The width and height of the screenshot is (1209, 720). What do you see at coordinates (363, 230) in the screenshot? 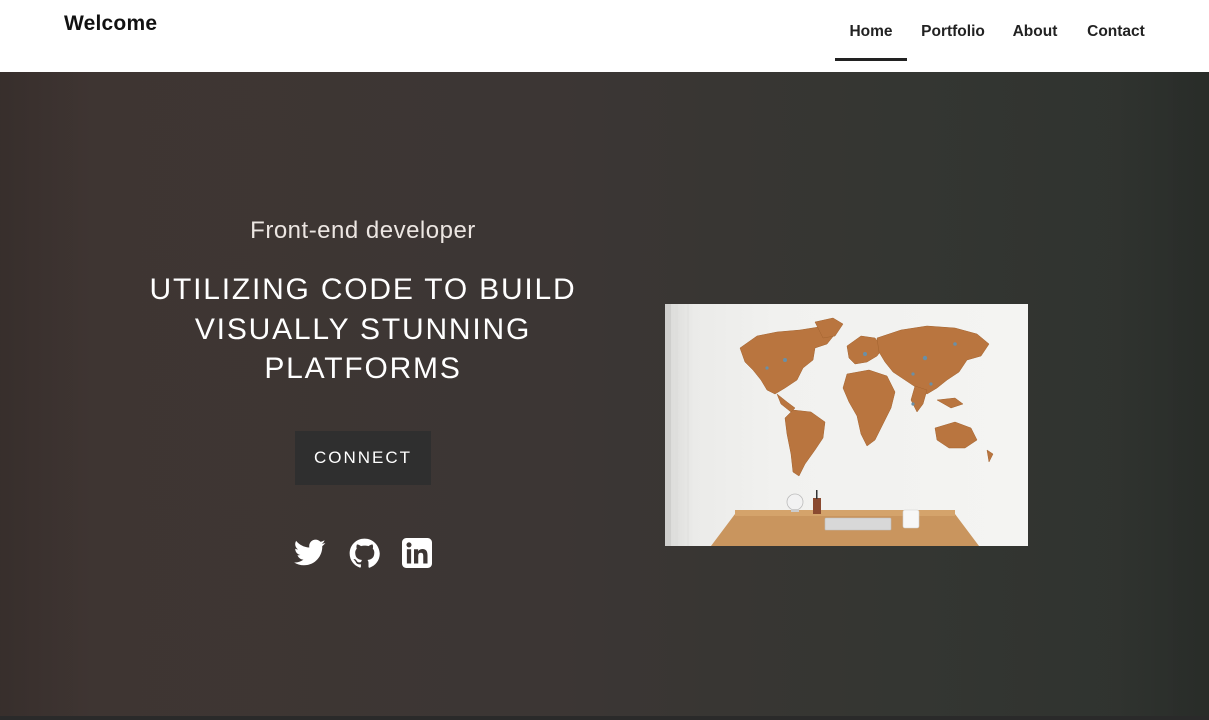
I see `hero-subtitle: Front-end developer` at bounding box center [363, 230].